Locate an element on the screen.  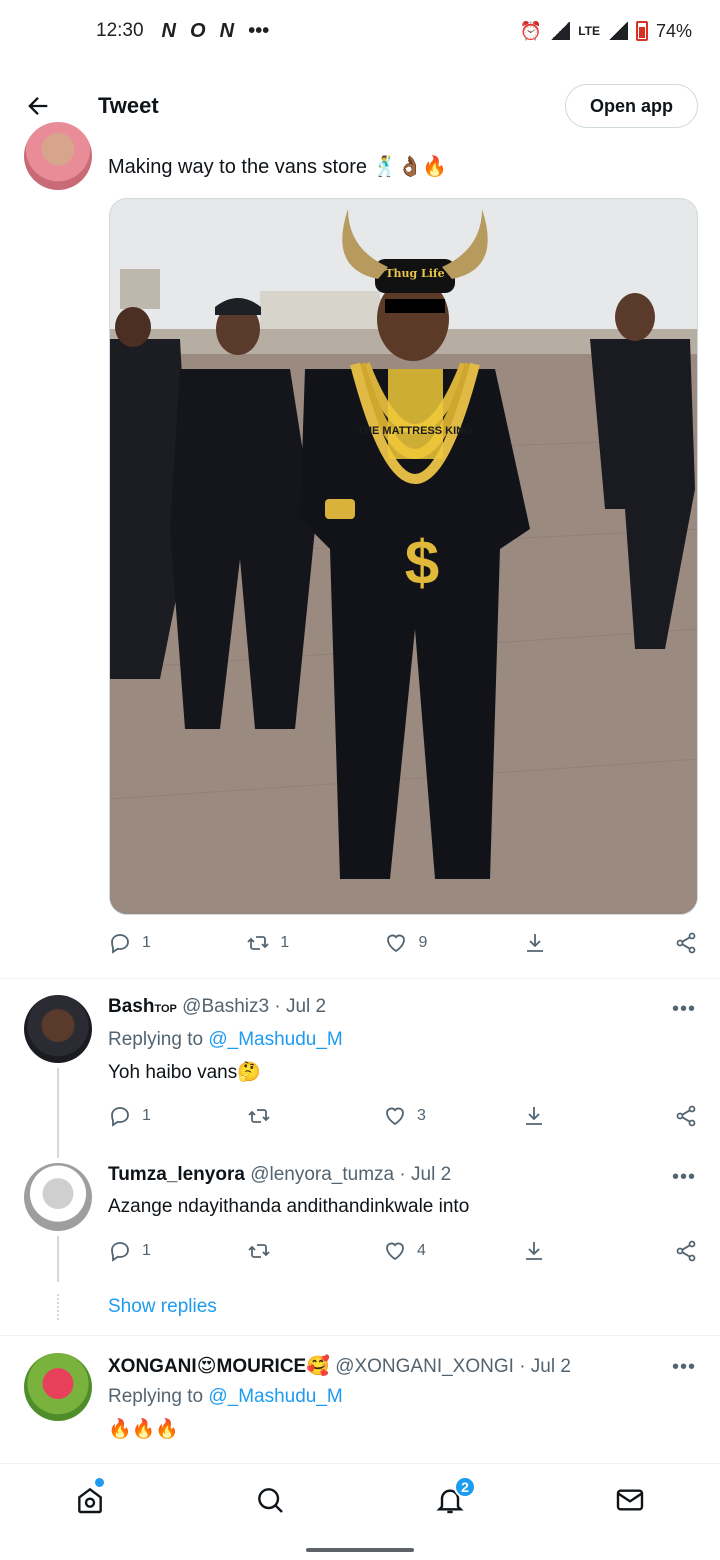
nav-messages is located at coordinates (630, 1500).